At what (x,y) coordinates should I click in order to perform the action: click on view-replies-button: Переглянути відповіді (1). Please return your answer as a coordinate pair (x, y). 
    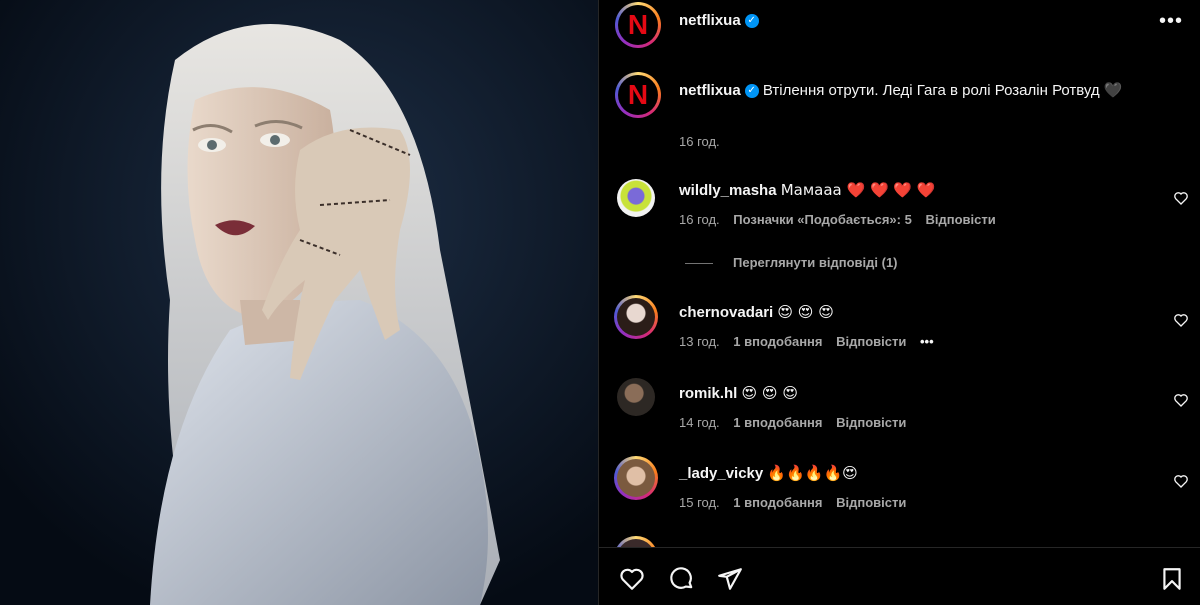
    Looking at the image, I should click on (791, 262).